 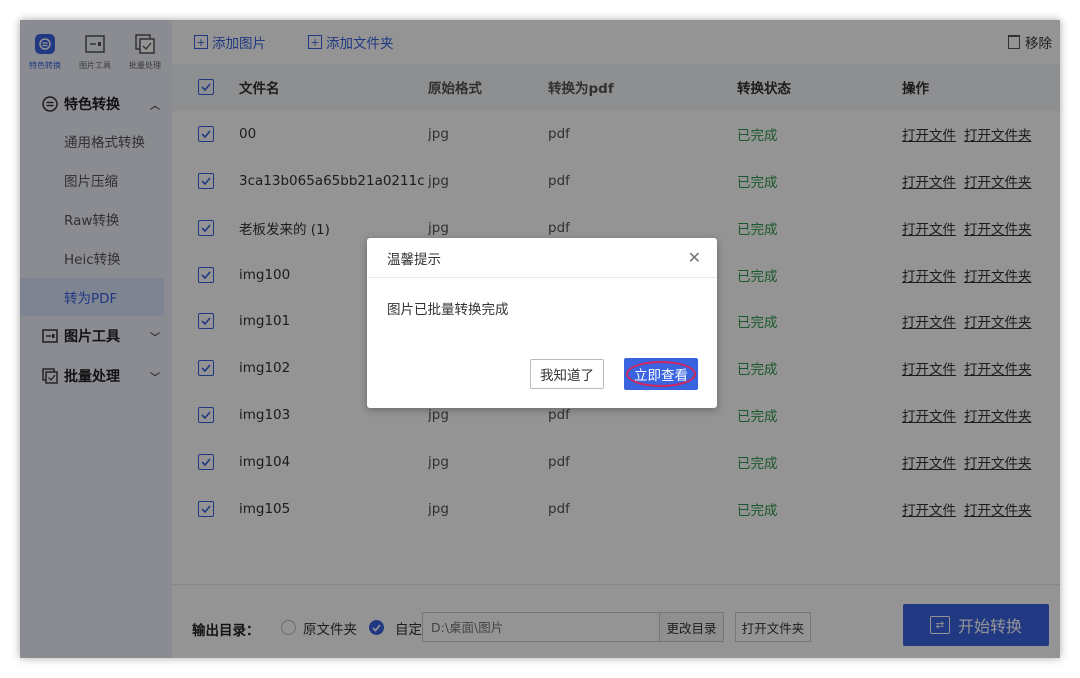 I want to click on dialog-header: 温馨提示, so click(x=542, y=258).